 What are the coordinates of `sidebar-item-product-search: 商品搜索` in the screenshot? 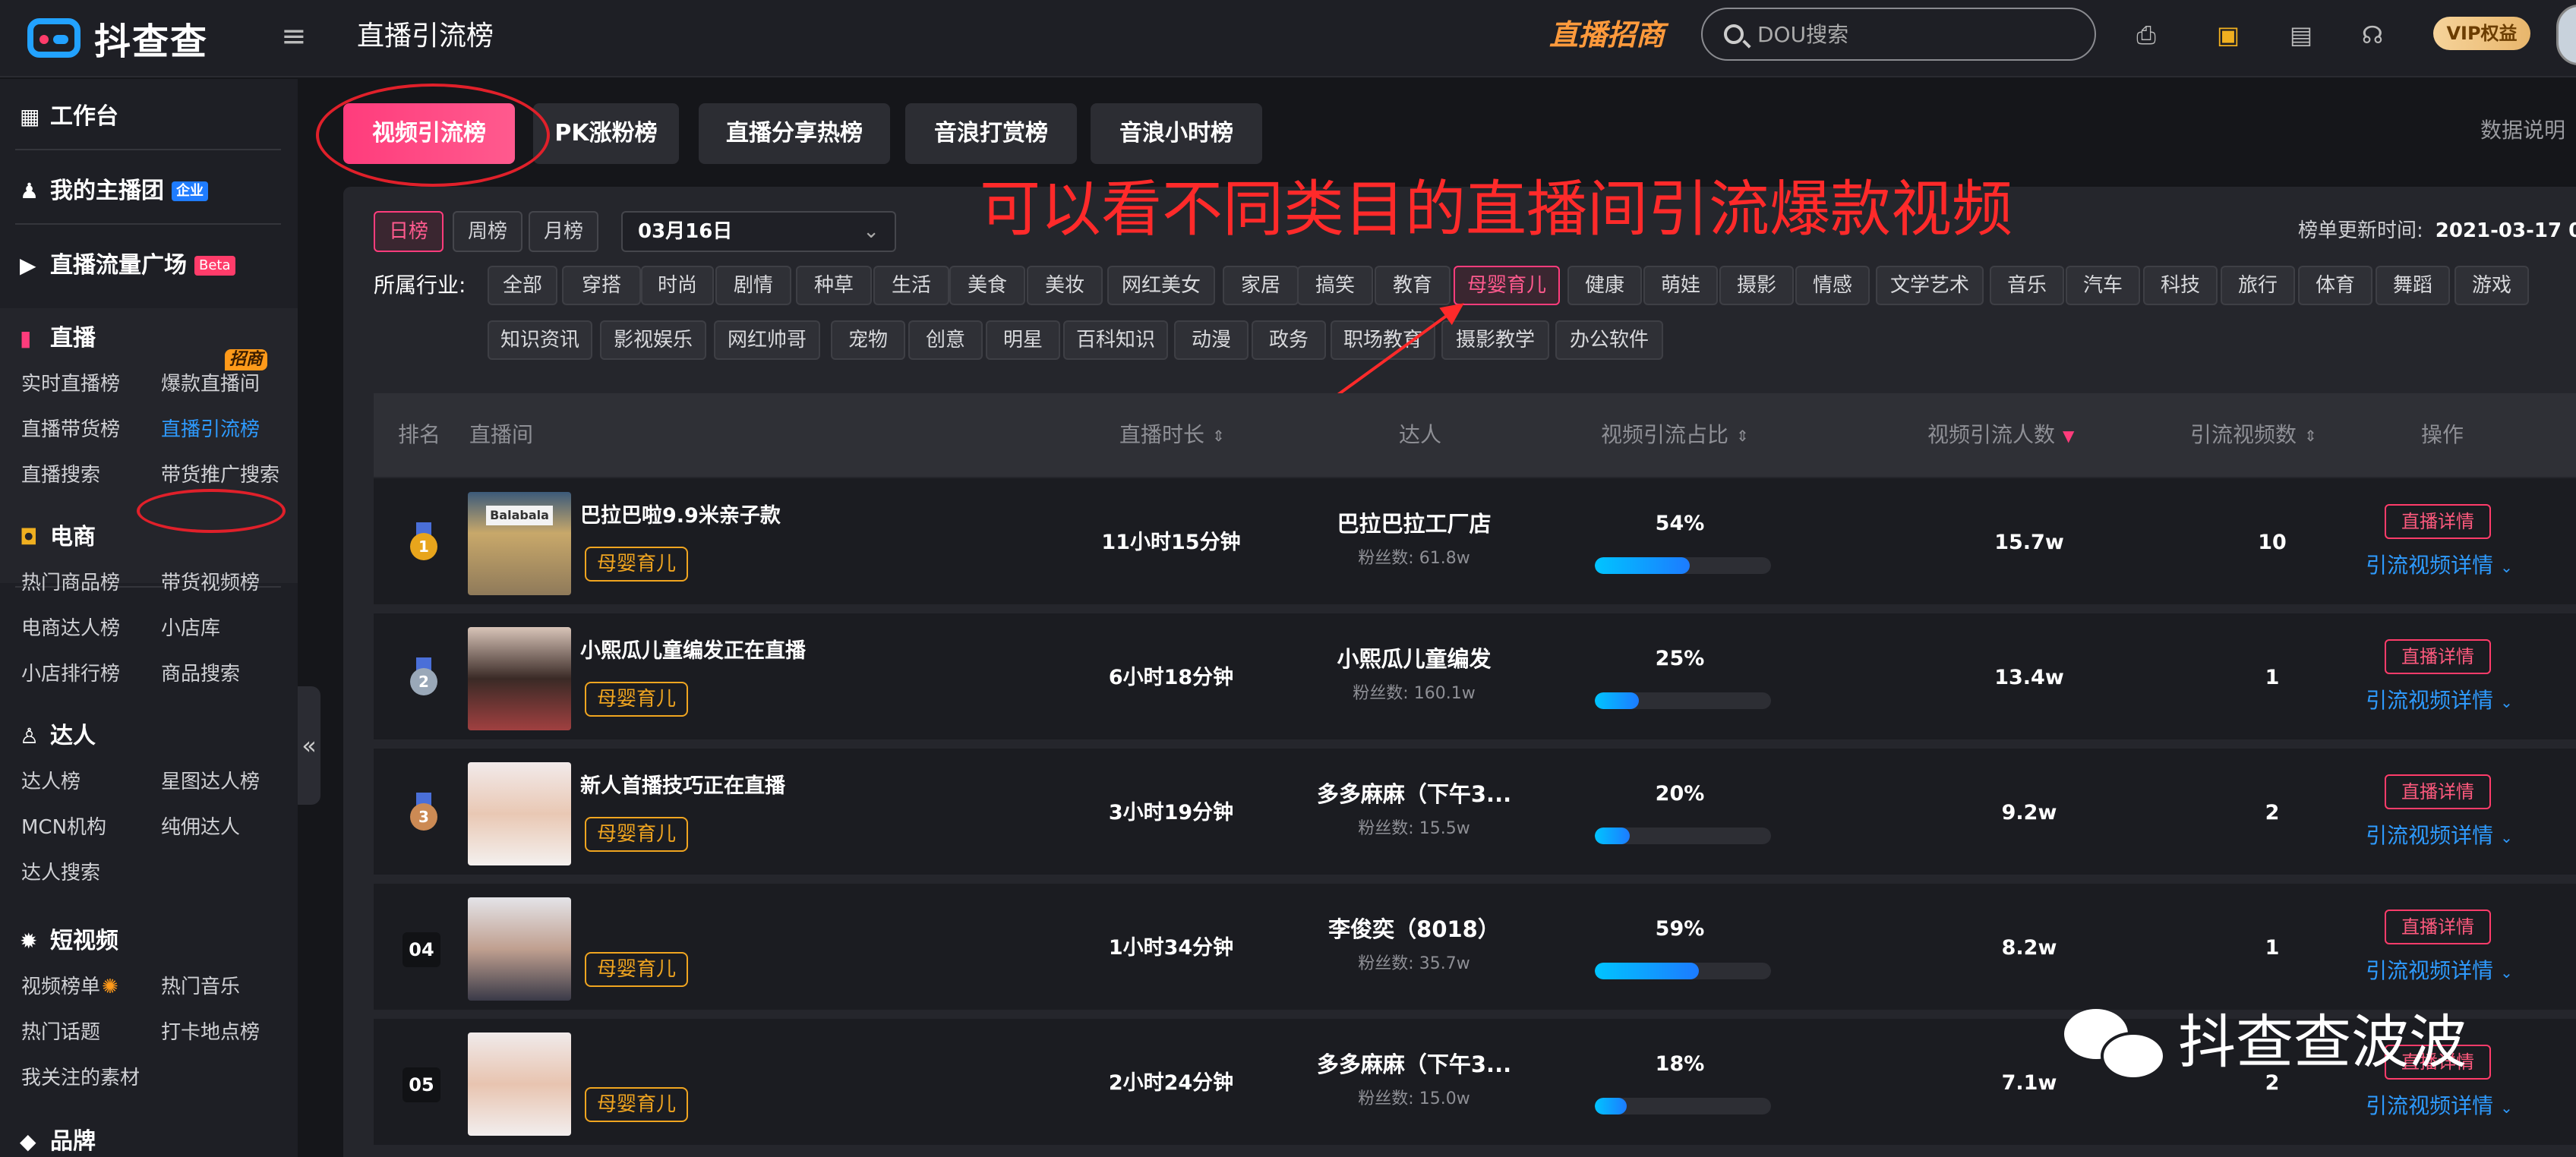 It's located at (201, 674).